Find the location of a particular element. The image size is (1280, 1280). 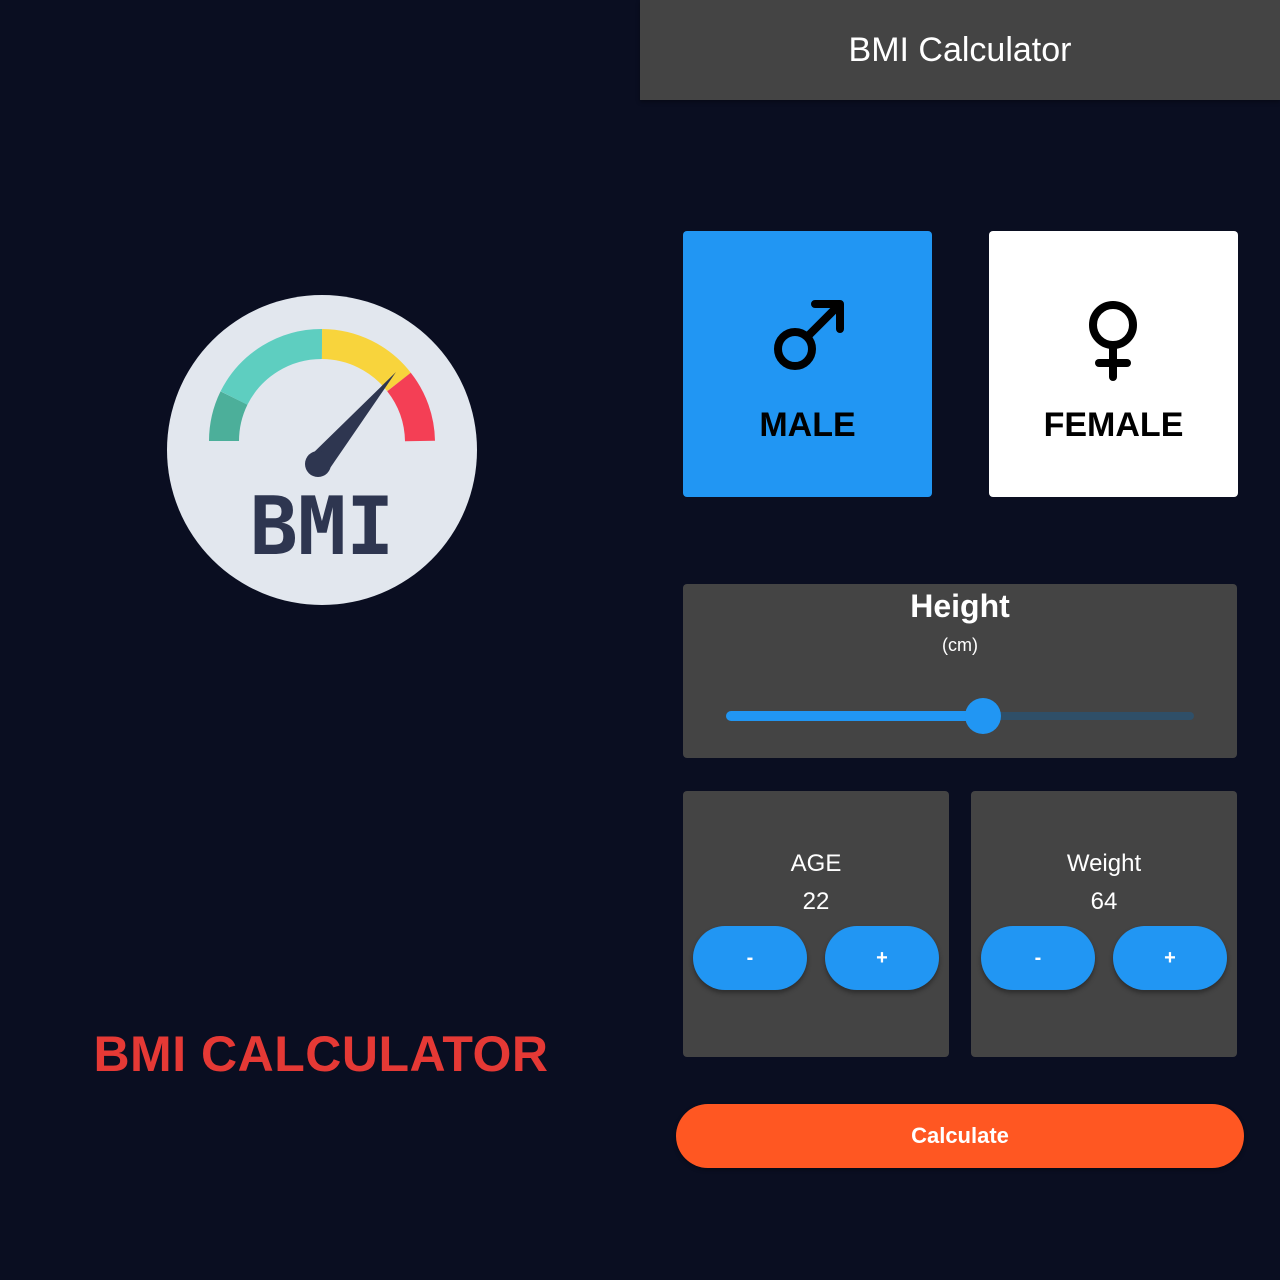

male-label: MALE is located at coordinates (807, 425).